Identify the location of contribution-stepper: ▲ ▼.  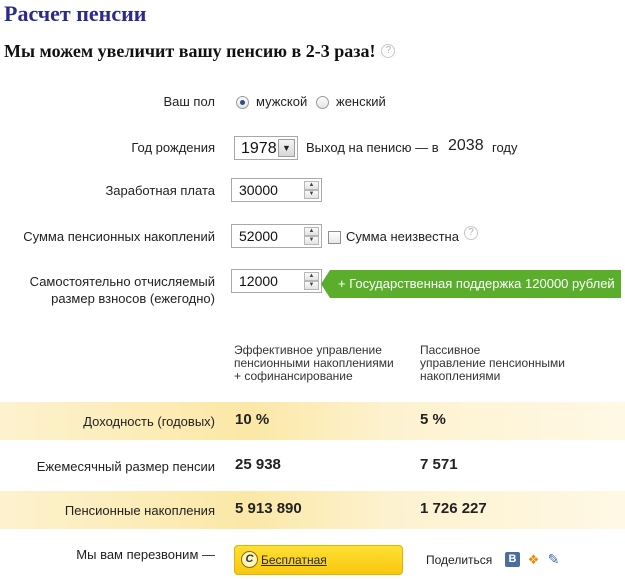
(311, 281).